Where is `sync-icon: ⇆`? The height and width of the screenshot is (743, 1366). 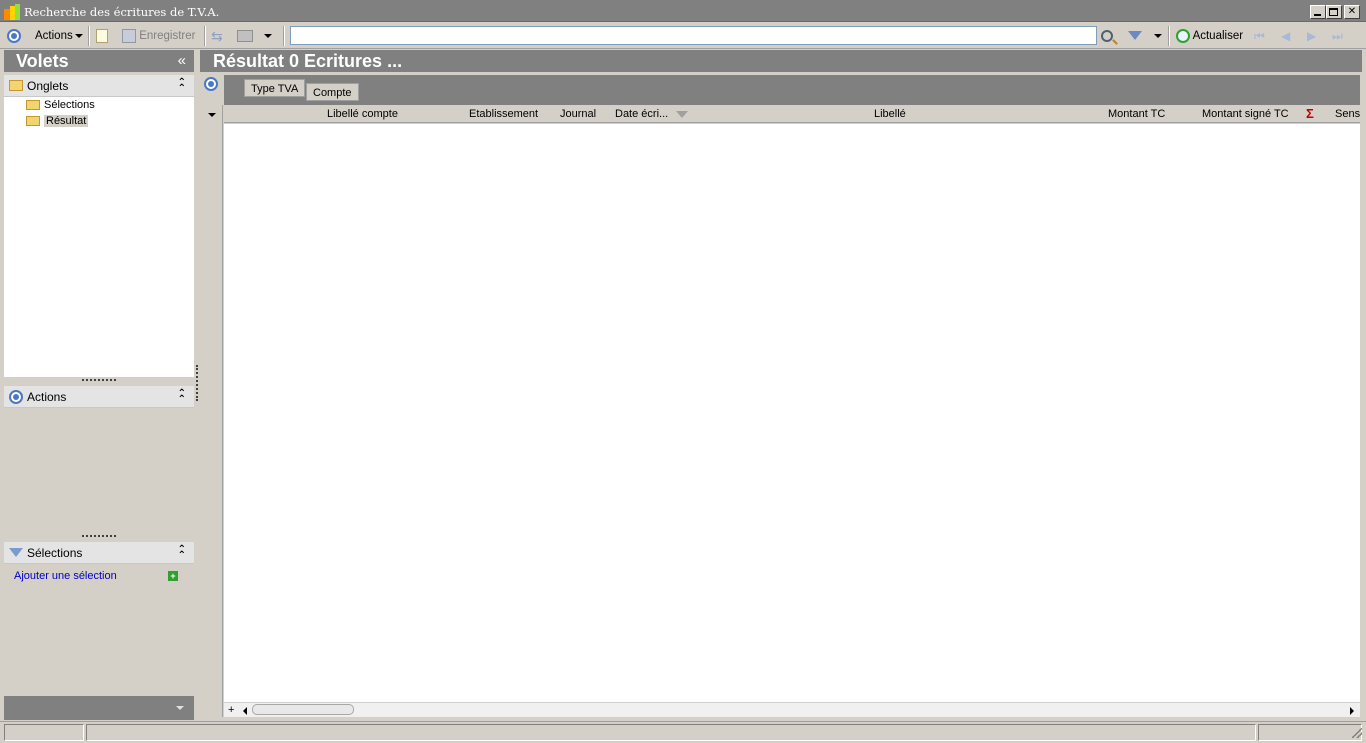
sync-icon: ⇆ is located at coordinates (217, 35).